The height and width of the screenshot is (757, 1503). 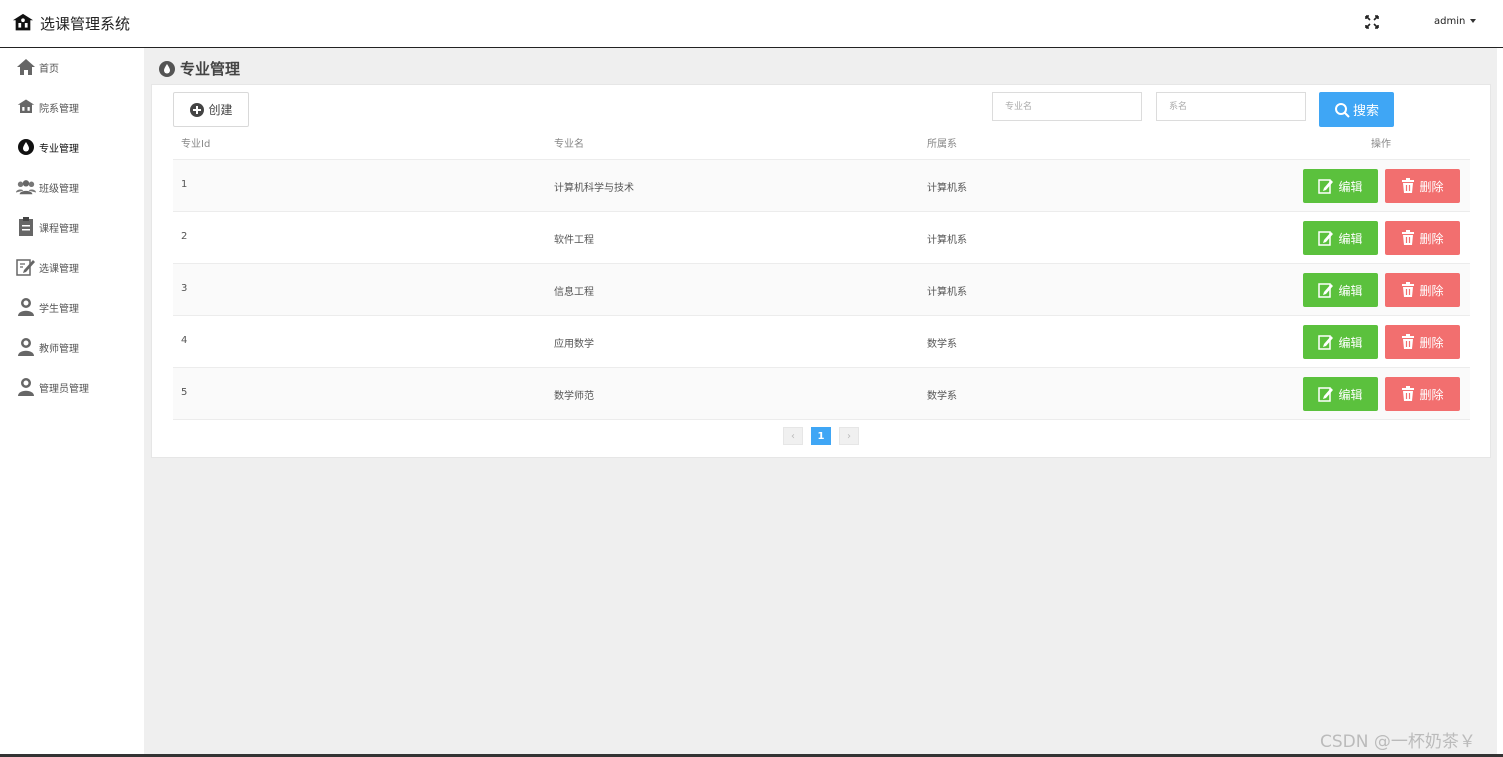 I want to click on sidebar-item-course: 课程管理, so click(x=47, y=227).